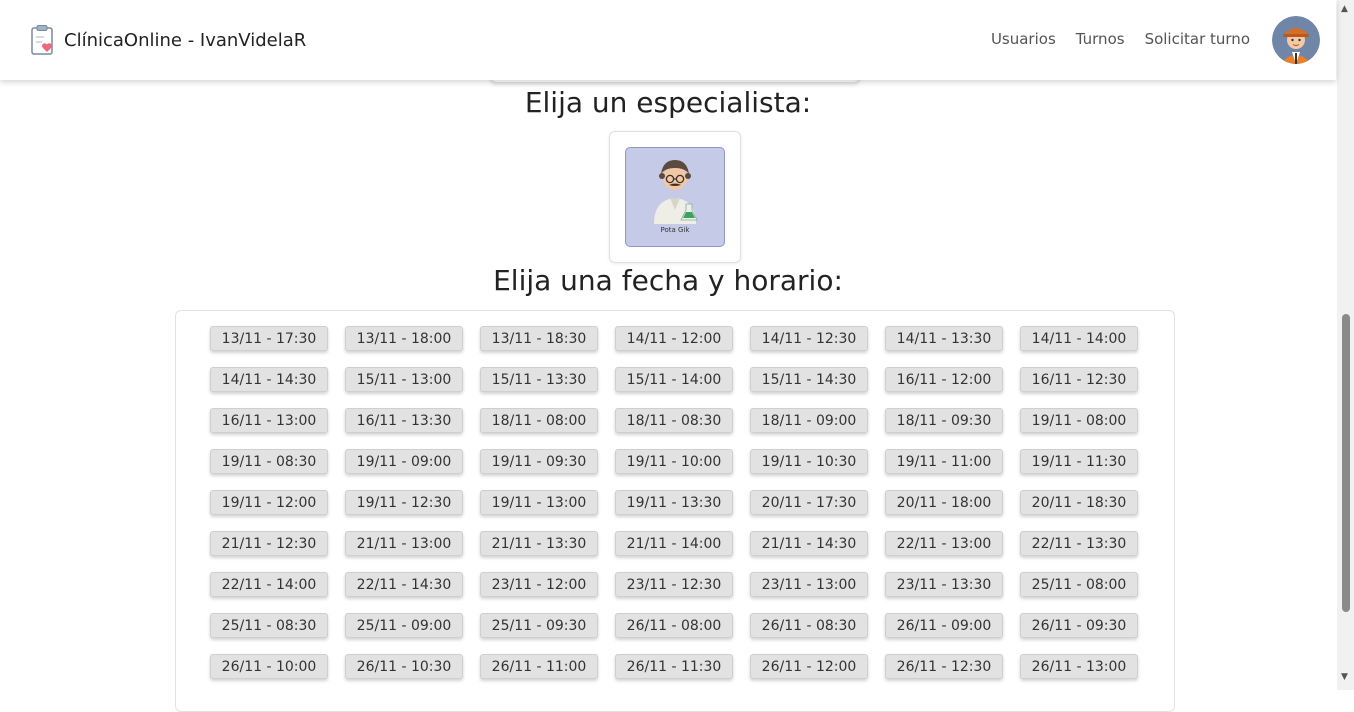  I want to click on time-slot-button: 15/11 - 13:30, so click(539, 379).